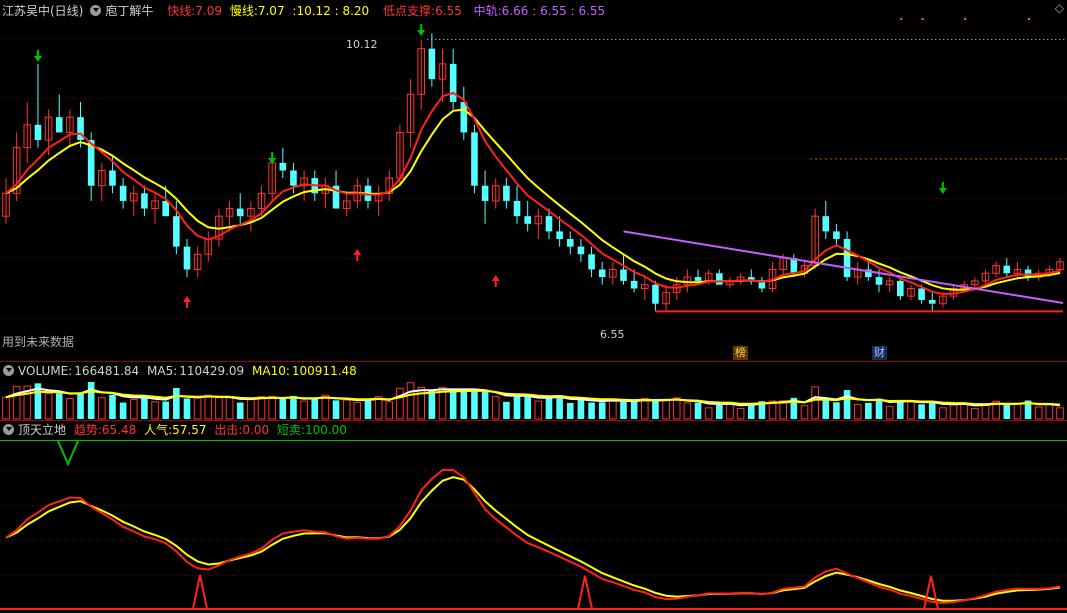  I want to click on green-v-marker, so click(68, 453).